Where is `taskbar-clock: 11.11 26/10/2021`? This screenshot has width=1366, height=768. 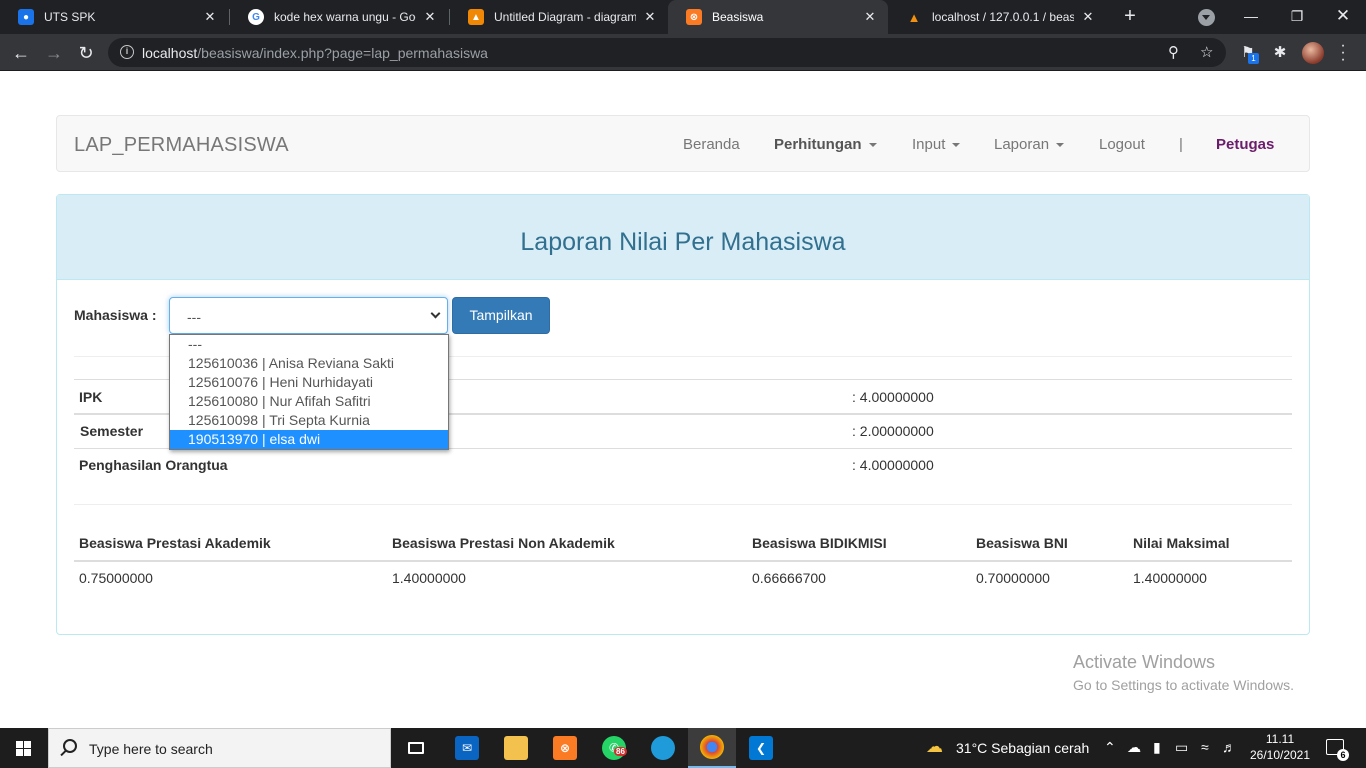
taskbar-clock: 11.11 26/10/2021 is located at coordinates (1280, 747).